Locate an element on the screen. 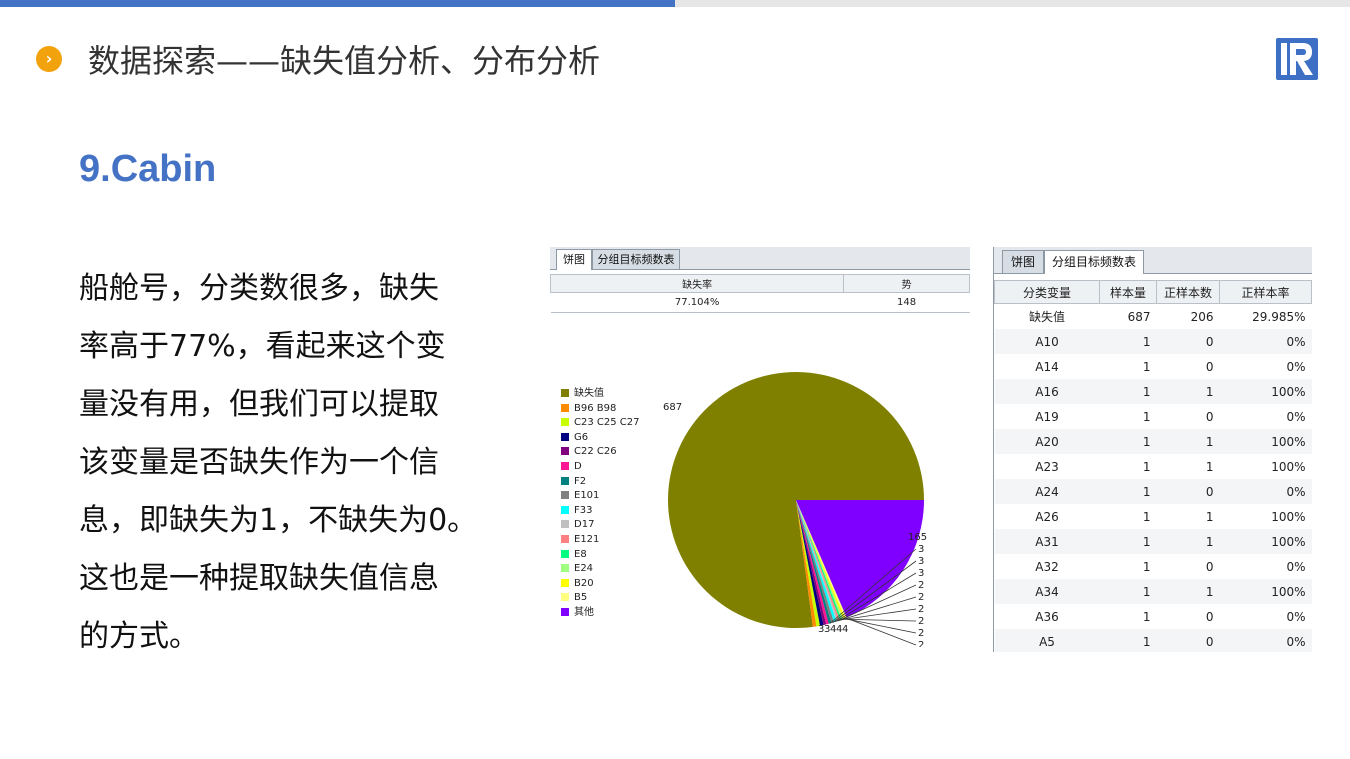 The width and height of the screenshot is (1350, 759). column-header-positive-count: 正样本数 is located at coordinates (1188, 292).